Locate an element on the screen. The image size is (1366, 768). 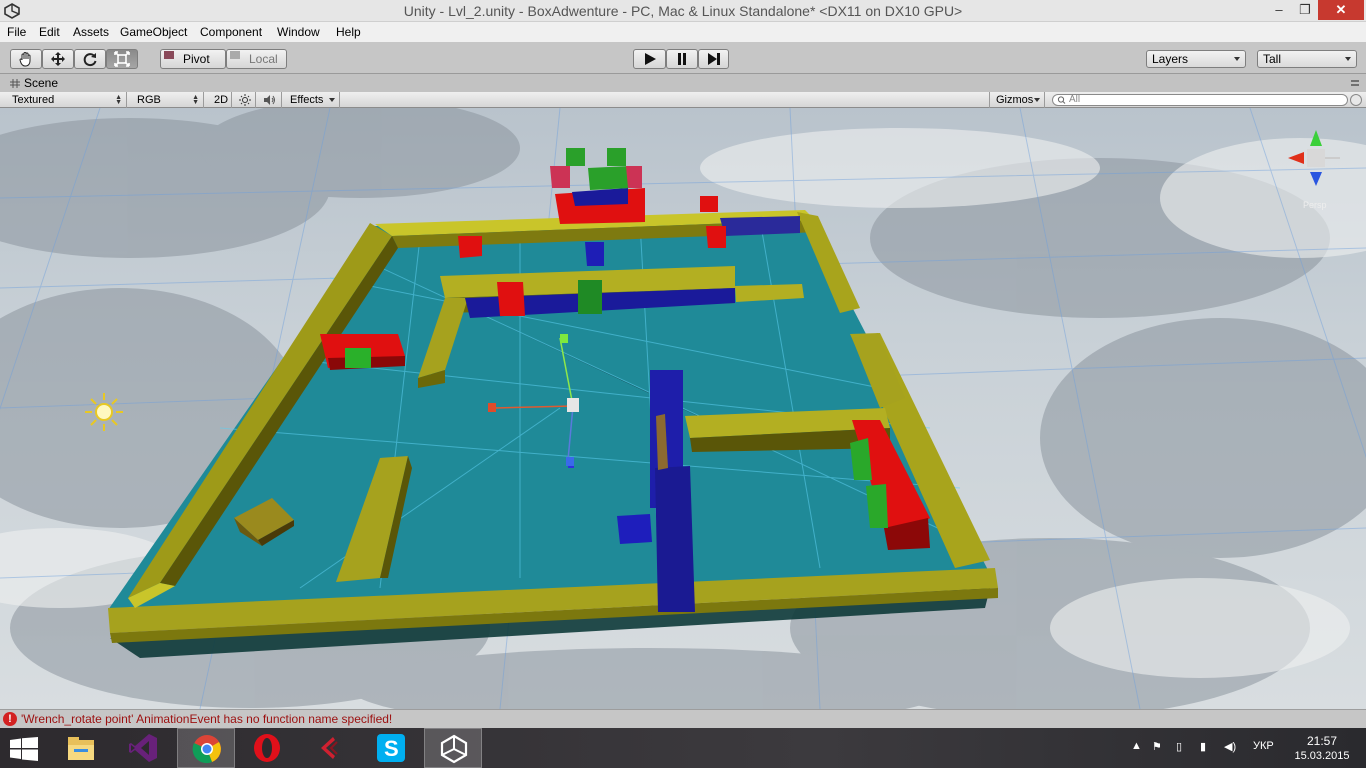
menu-edit: Edit is located at coordinates (49, 32).